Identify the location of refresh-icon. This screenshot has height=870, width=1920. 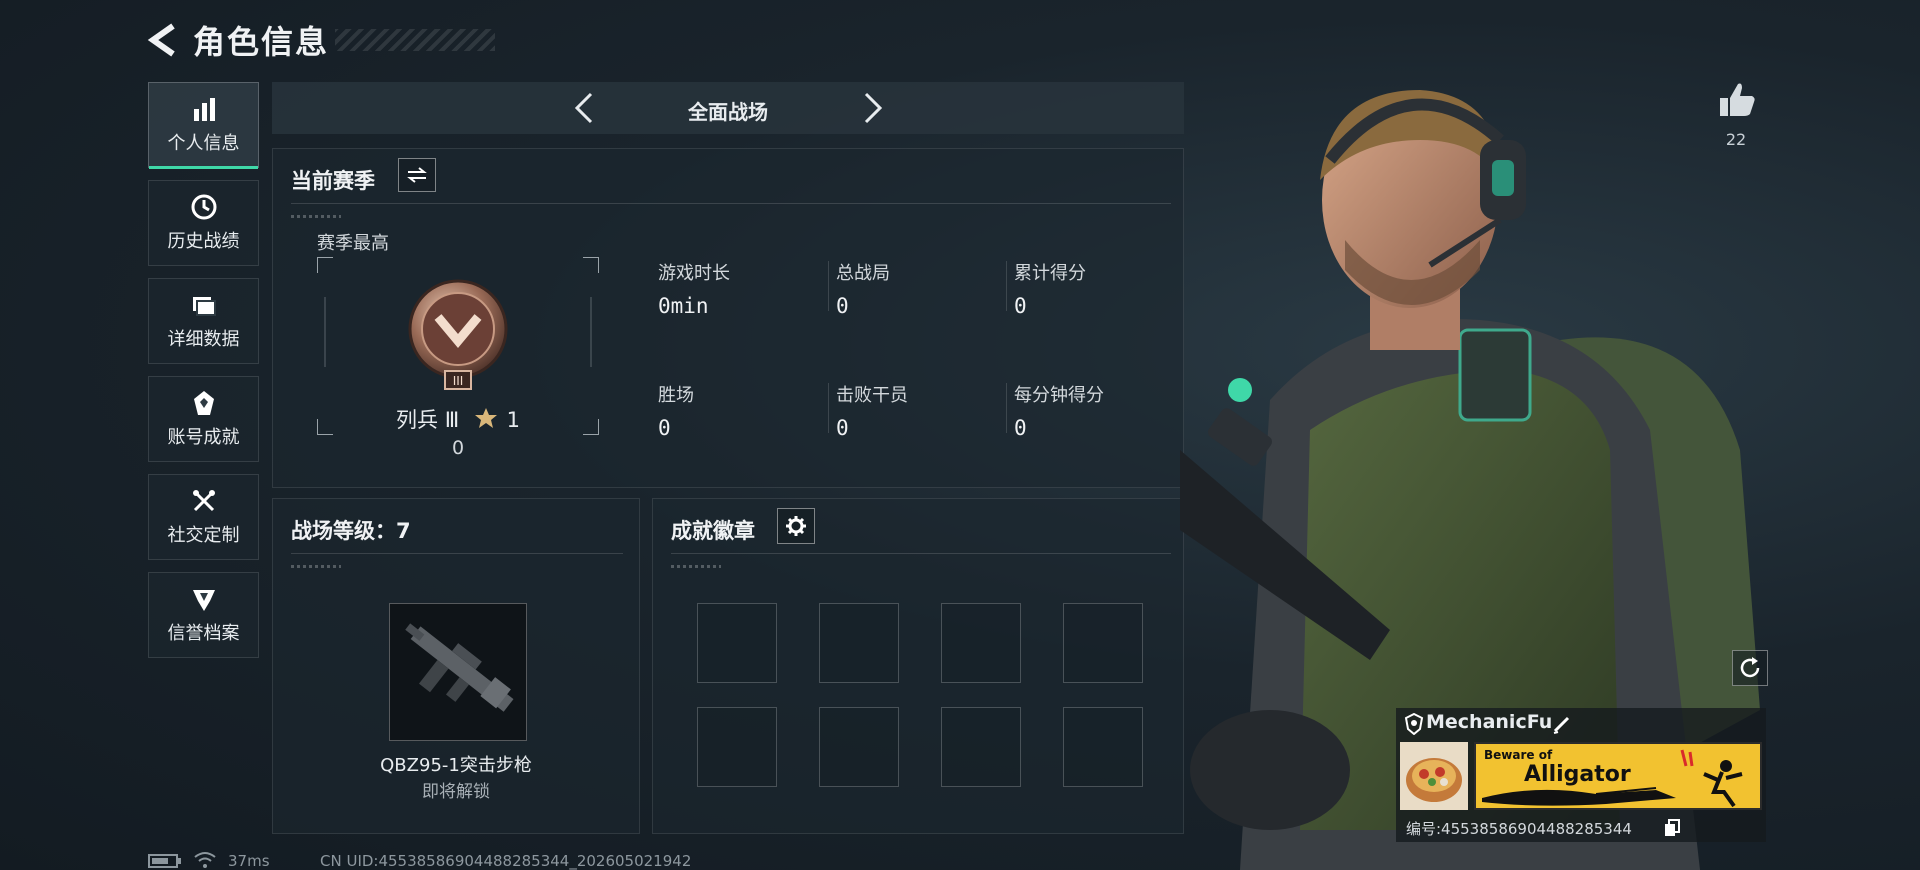
(1750, 667).